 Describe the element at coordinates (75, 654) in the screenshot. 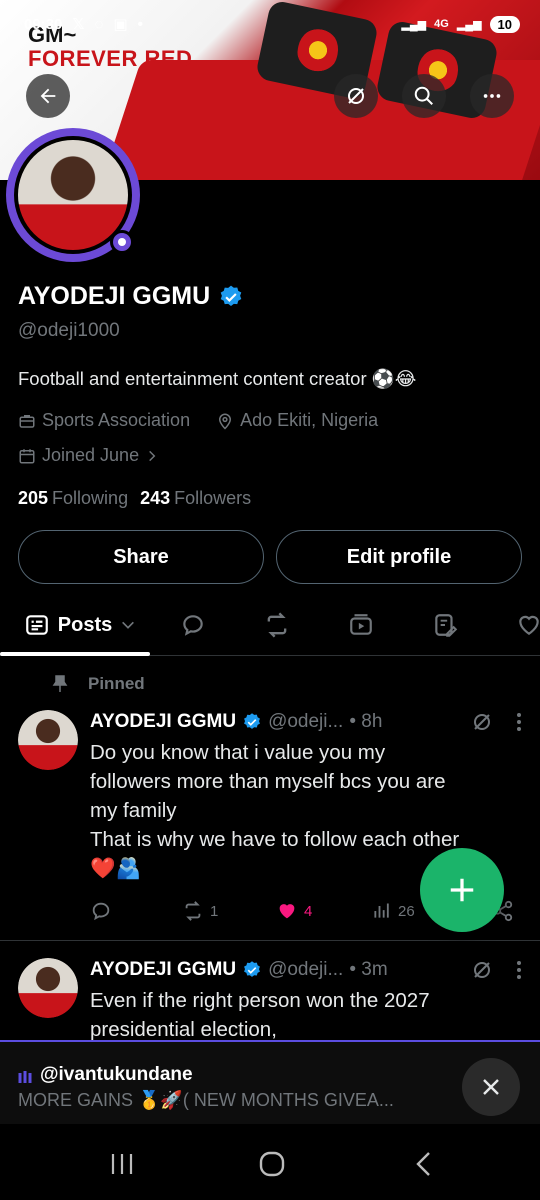

I see `tab-active-indicator` at that location.